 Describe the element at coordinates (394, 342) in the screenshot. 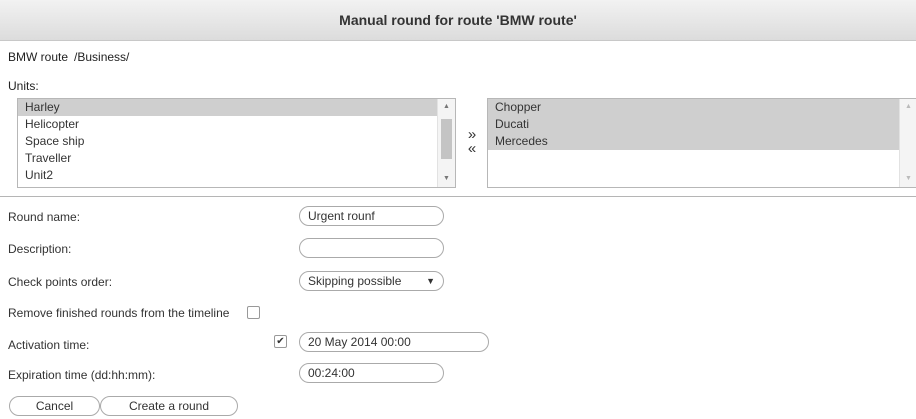

I see `activation-time-input` at that location.